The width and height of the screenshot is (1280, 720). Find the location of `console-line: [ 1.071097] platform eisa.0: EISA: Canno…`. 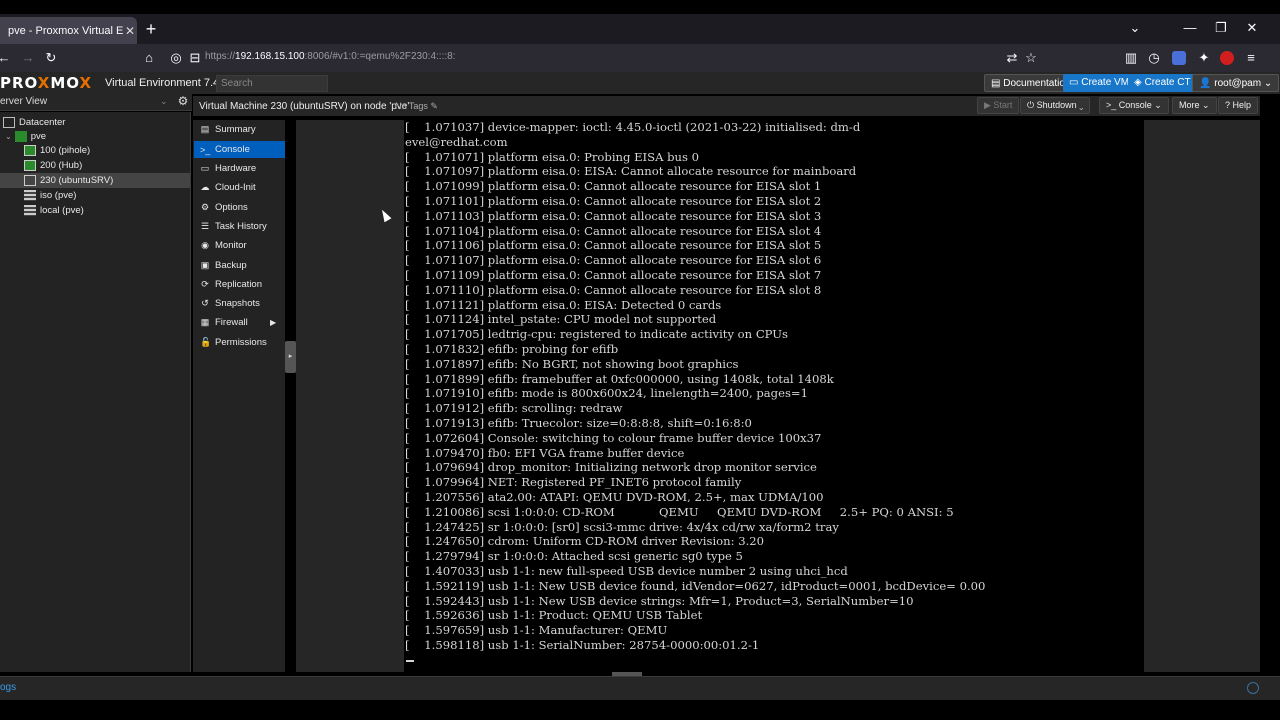

console-line: [ 1.071097] platform eisa.0: EISA: Canno… is located at coordinates (631, 171).